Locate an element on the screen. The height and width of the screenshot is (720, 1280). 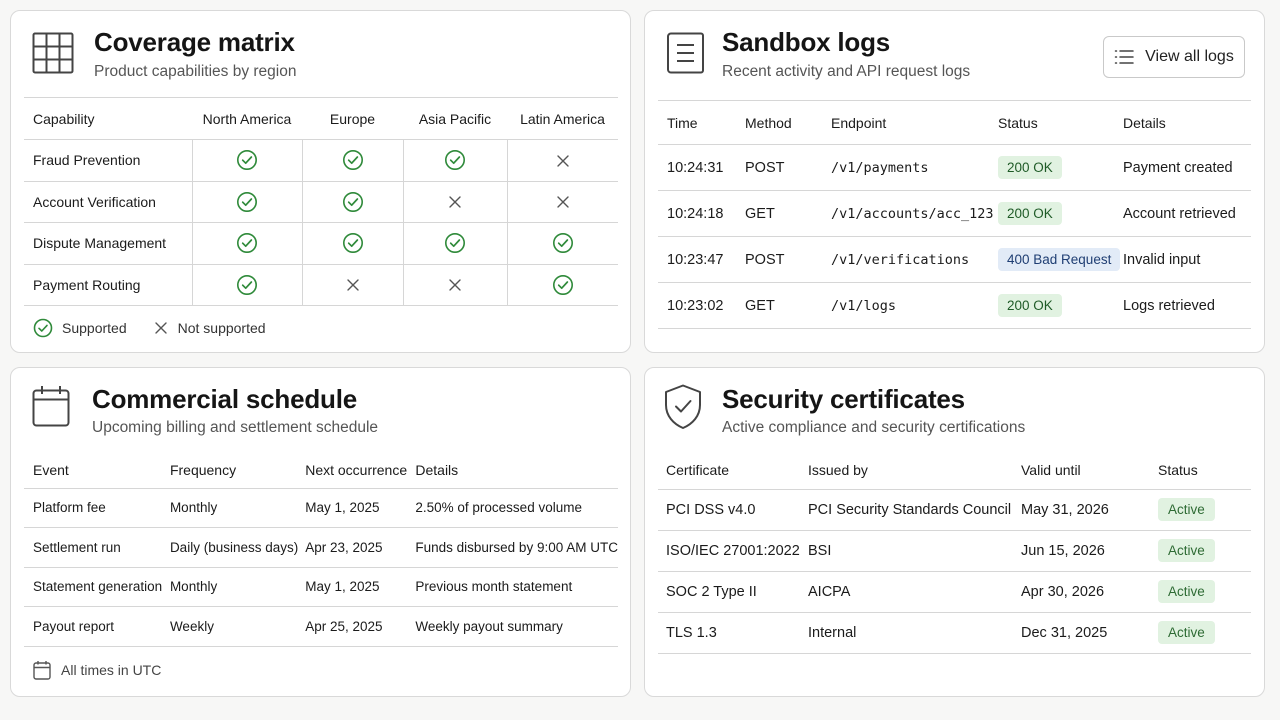
log-time: 10:24:18 is located at coordinates (701, 213).